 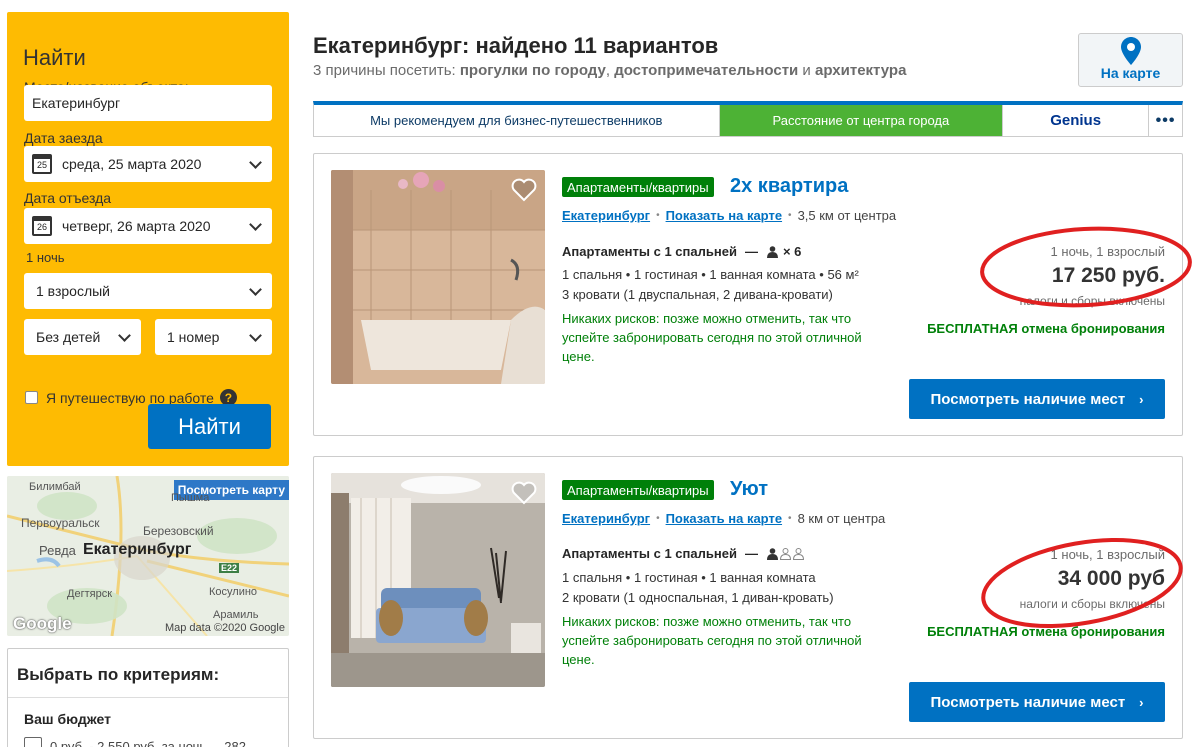 I want to click on show-on-map-button: На карте, so click(x=1130, y=60).